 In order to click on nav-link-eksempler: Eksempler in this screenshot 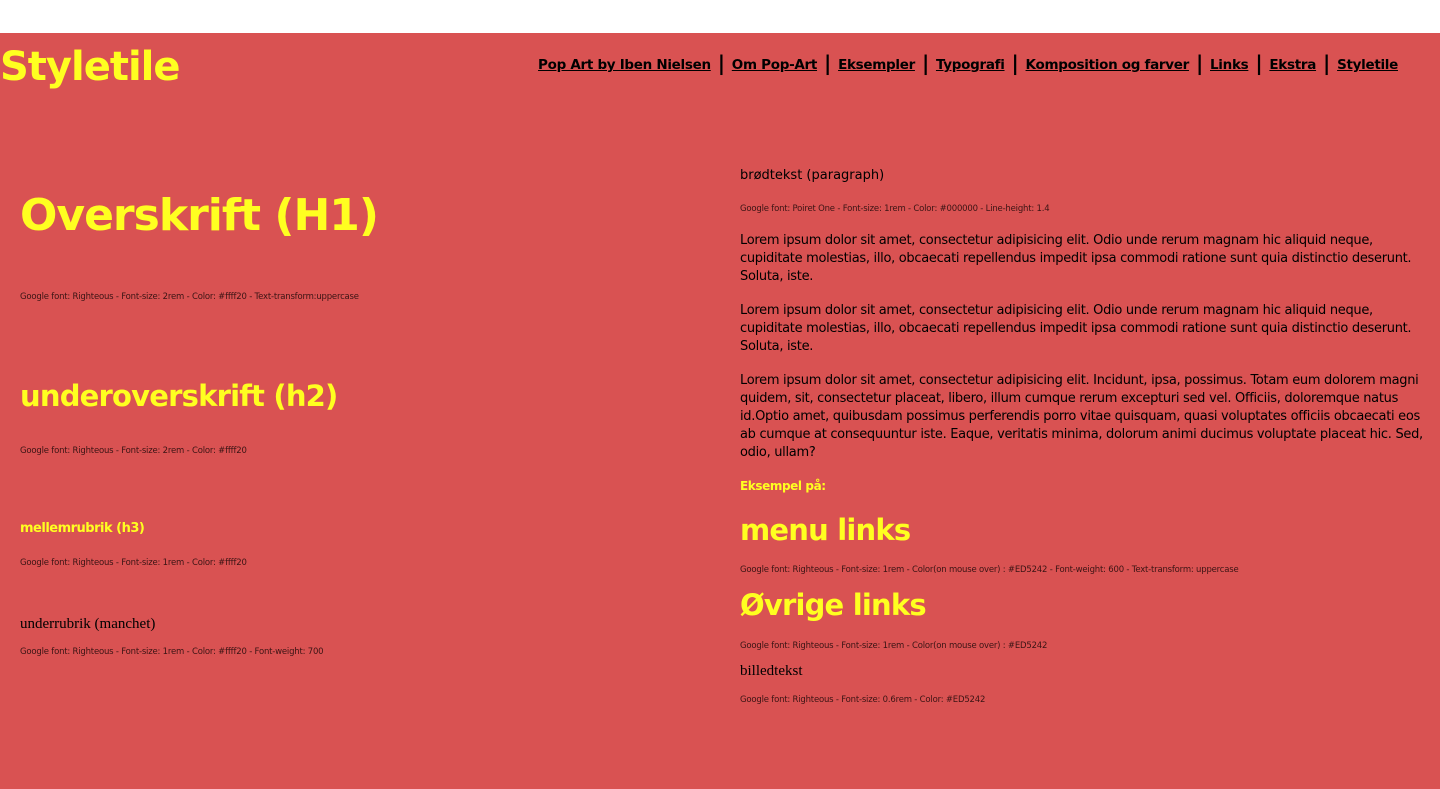, I will do `click(876, 65)`.